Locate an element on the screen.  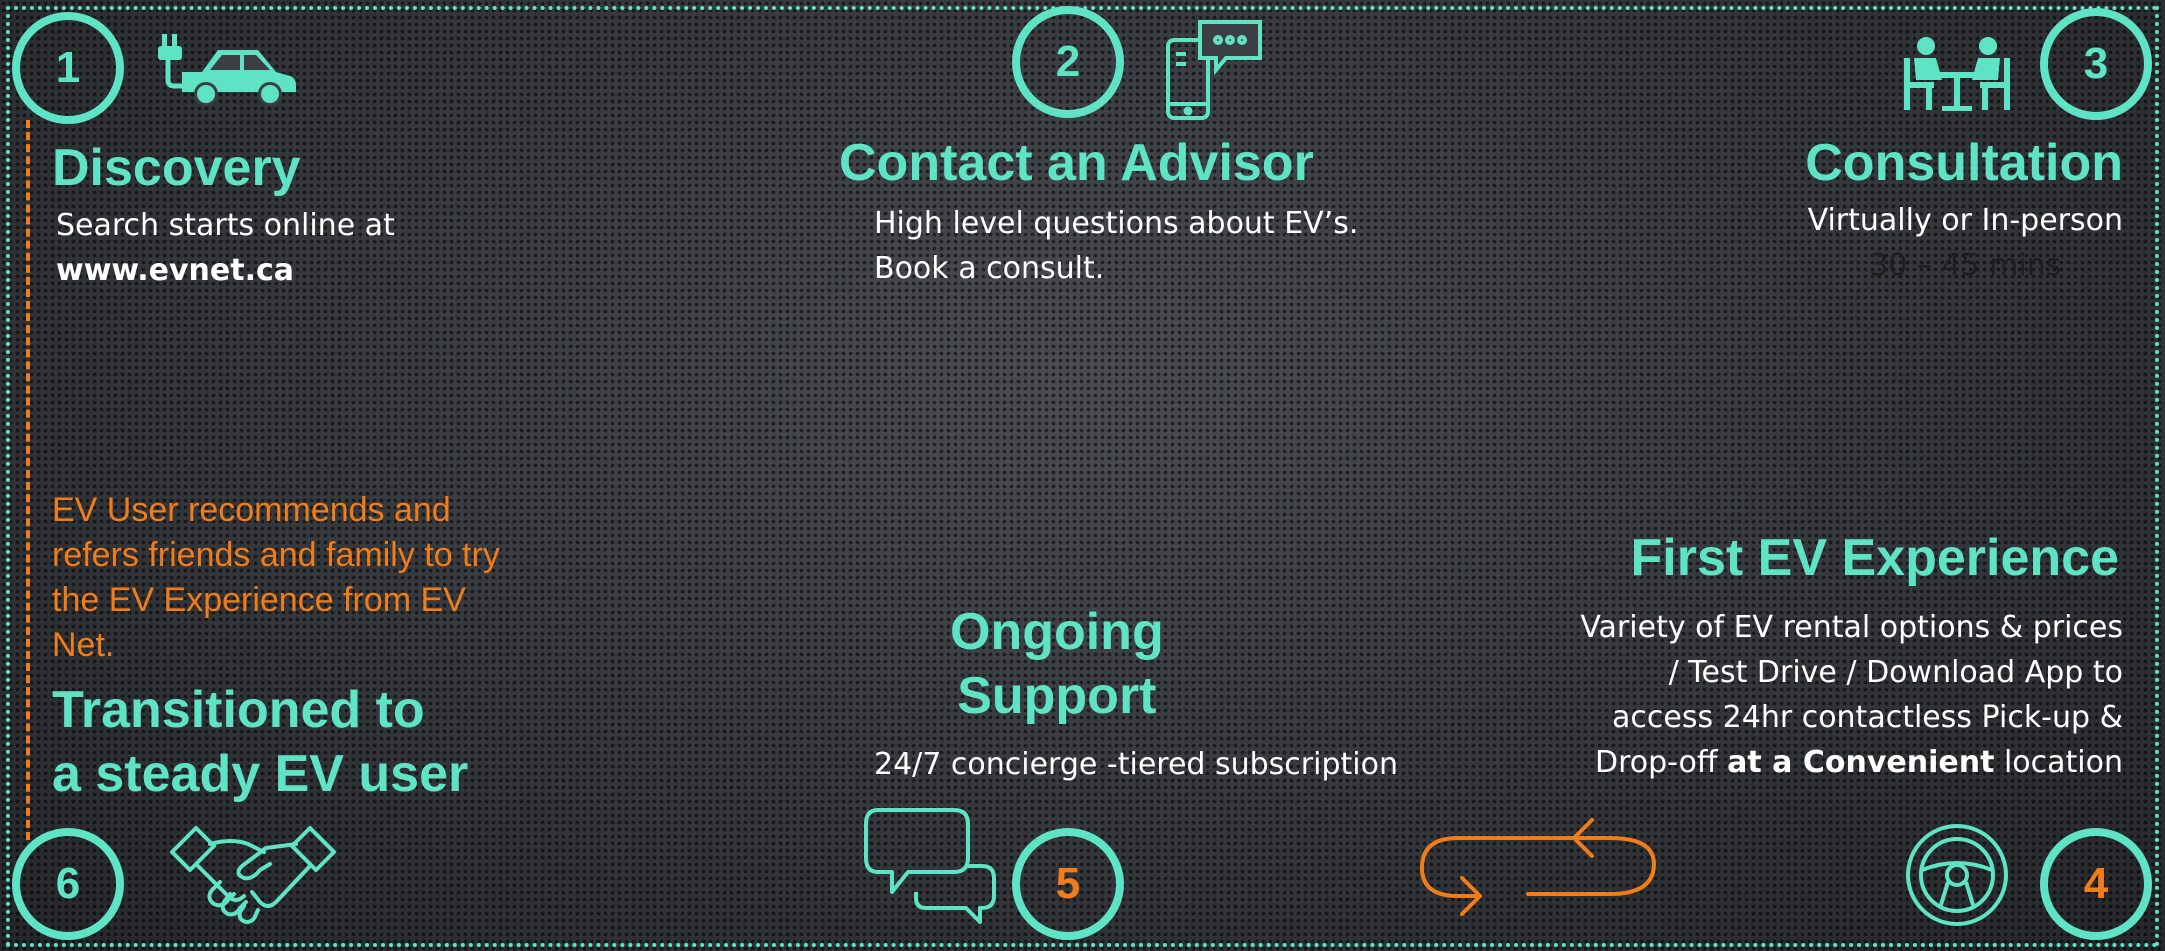
step-1-link: www.evnet.ca is located at coordinates (225, 270).